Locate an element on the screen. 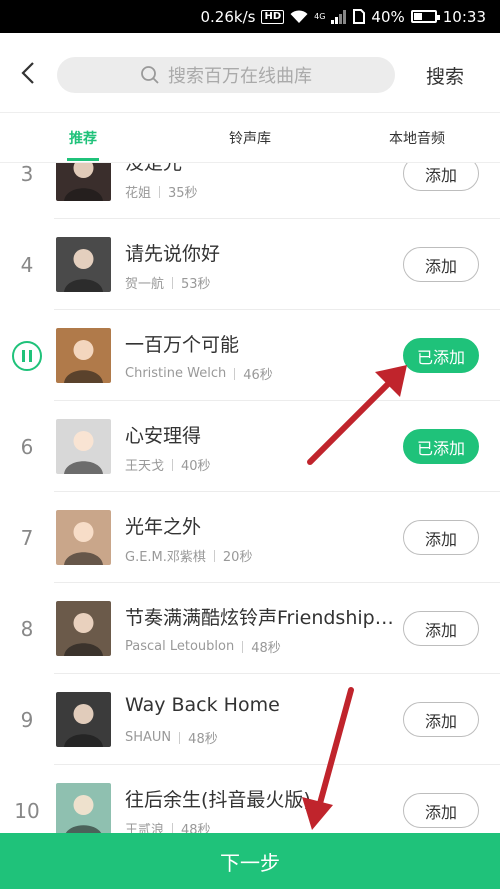 This screenshot has height=889, width=500. song-title: Way Back Home is located at coordinates (202, 705).